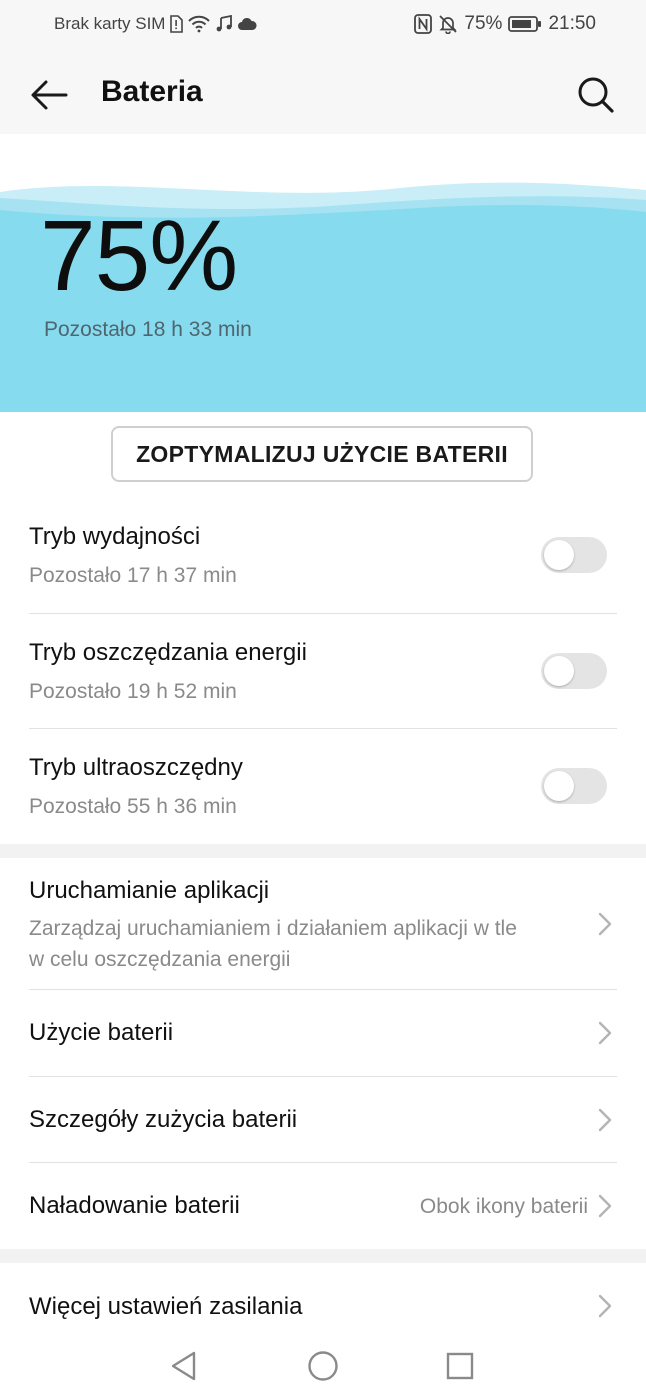  What do you see at coordinates (134, 1205) in the screenshot?
I see `battery-level-title: Naładowanie baterii` at bounding box center [134, 1205].